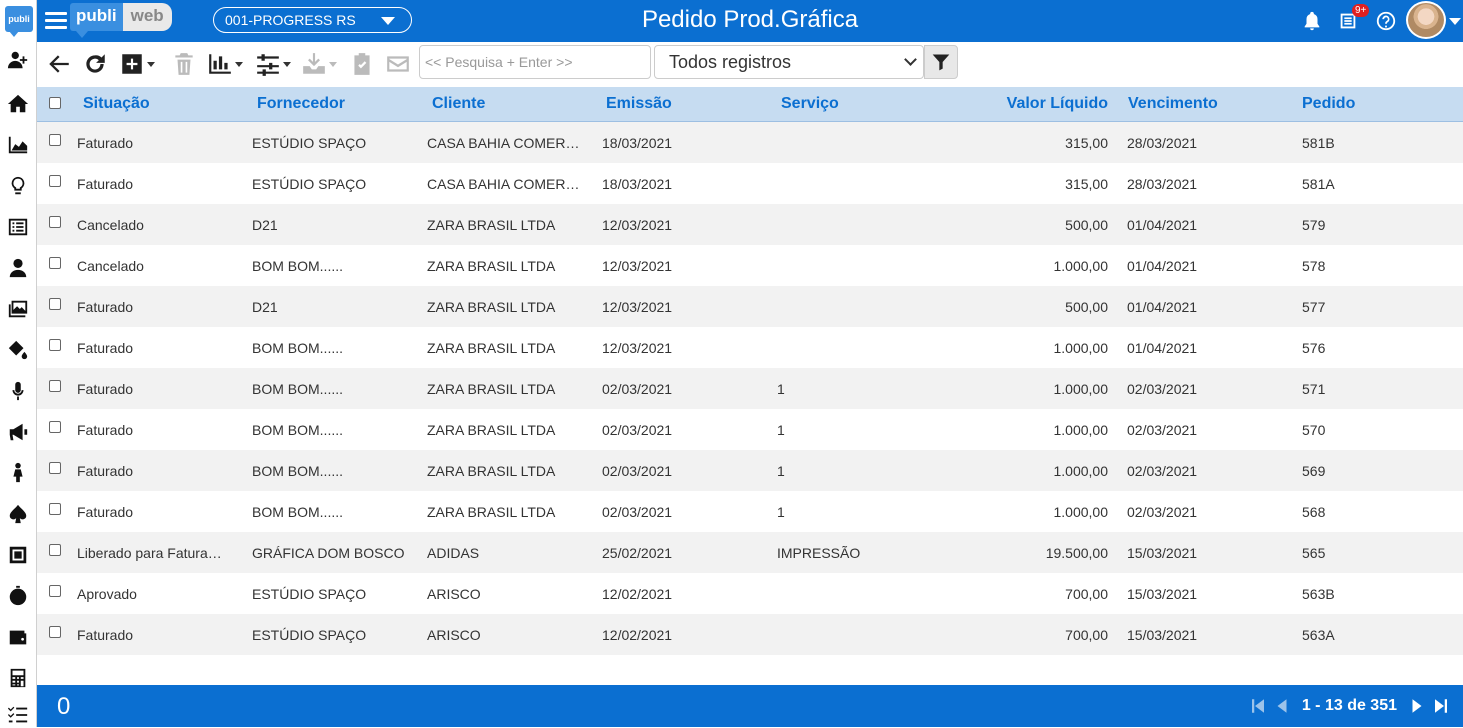 The height and width of the screenshot is (728, 1463). I want to click on cell-emissao: 12/03/2021, so click(637, 224).